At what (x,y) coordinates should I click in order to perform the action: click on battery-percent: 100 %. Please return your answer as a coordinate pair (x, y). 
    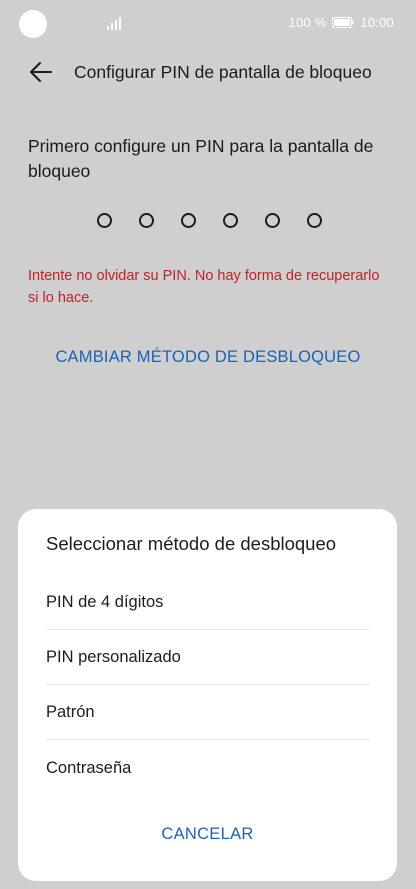
    Looking at the image, I should click on (307, 22).